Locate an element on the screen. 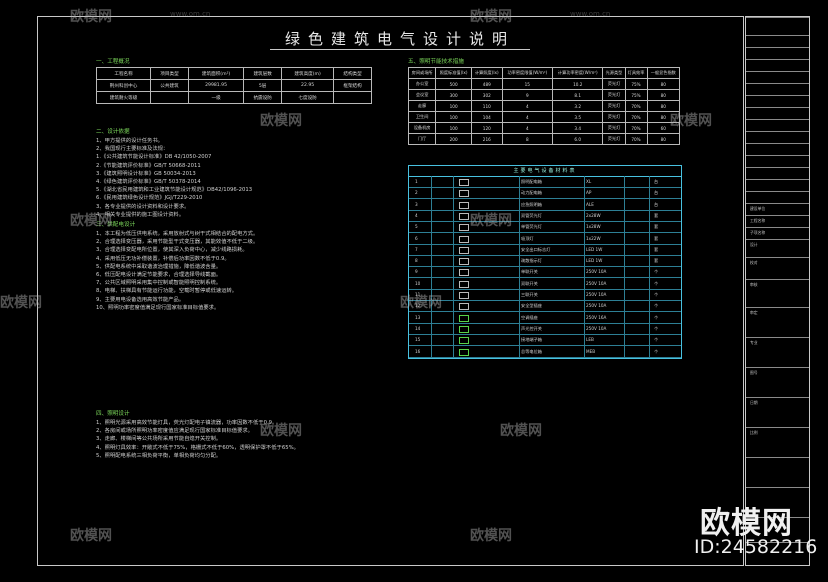 Image resolution: width=828 pixels, height=582 pixels. legend-cell: AP is located at coordinates (589, 193).